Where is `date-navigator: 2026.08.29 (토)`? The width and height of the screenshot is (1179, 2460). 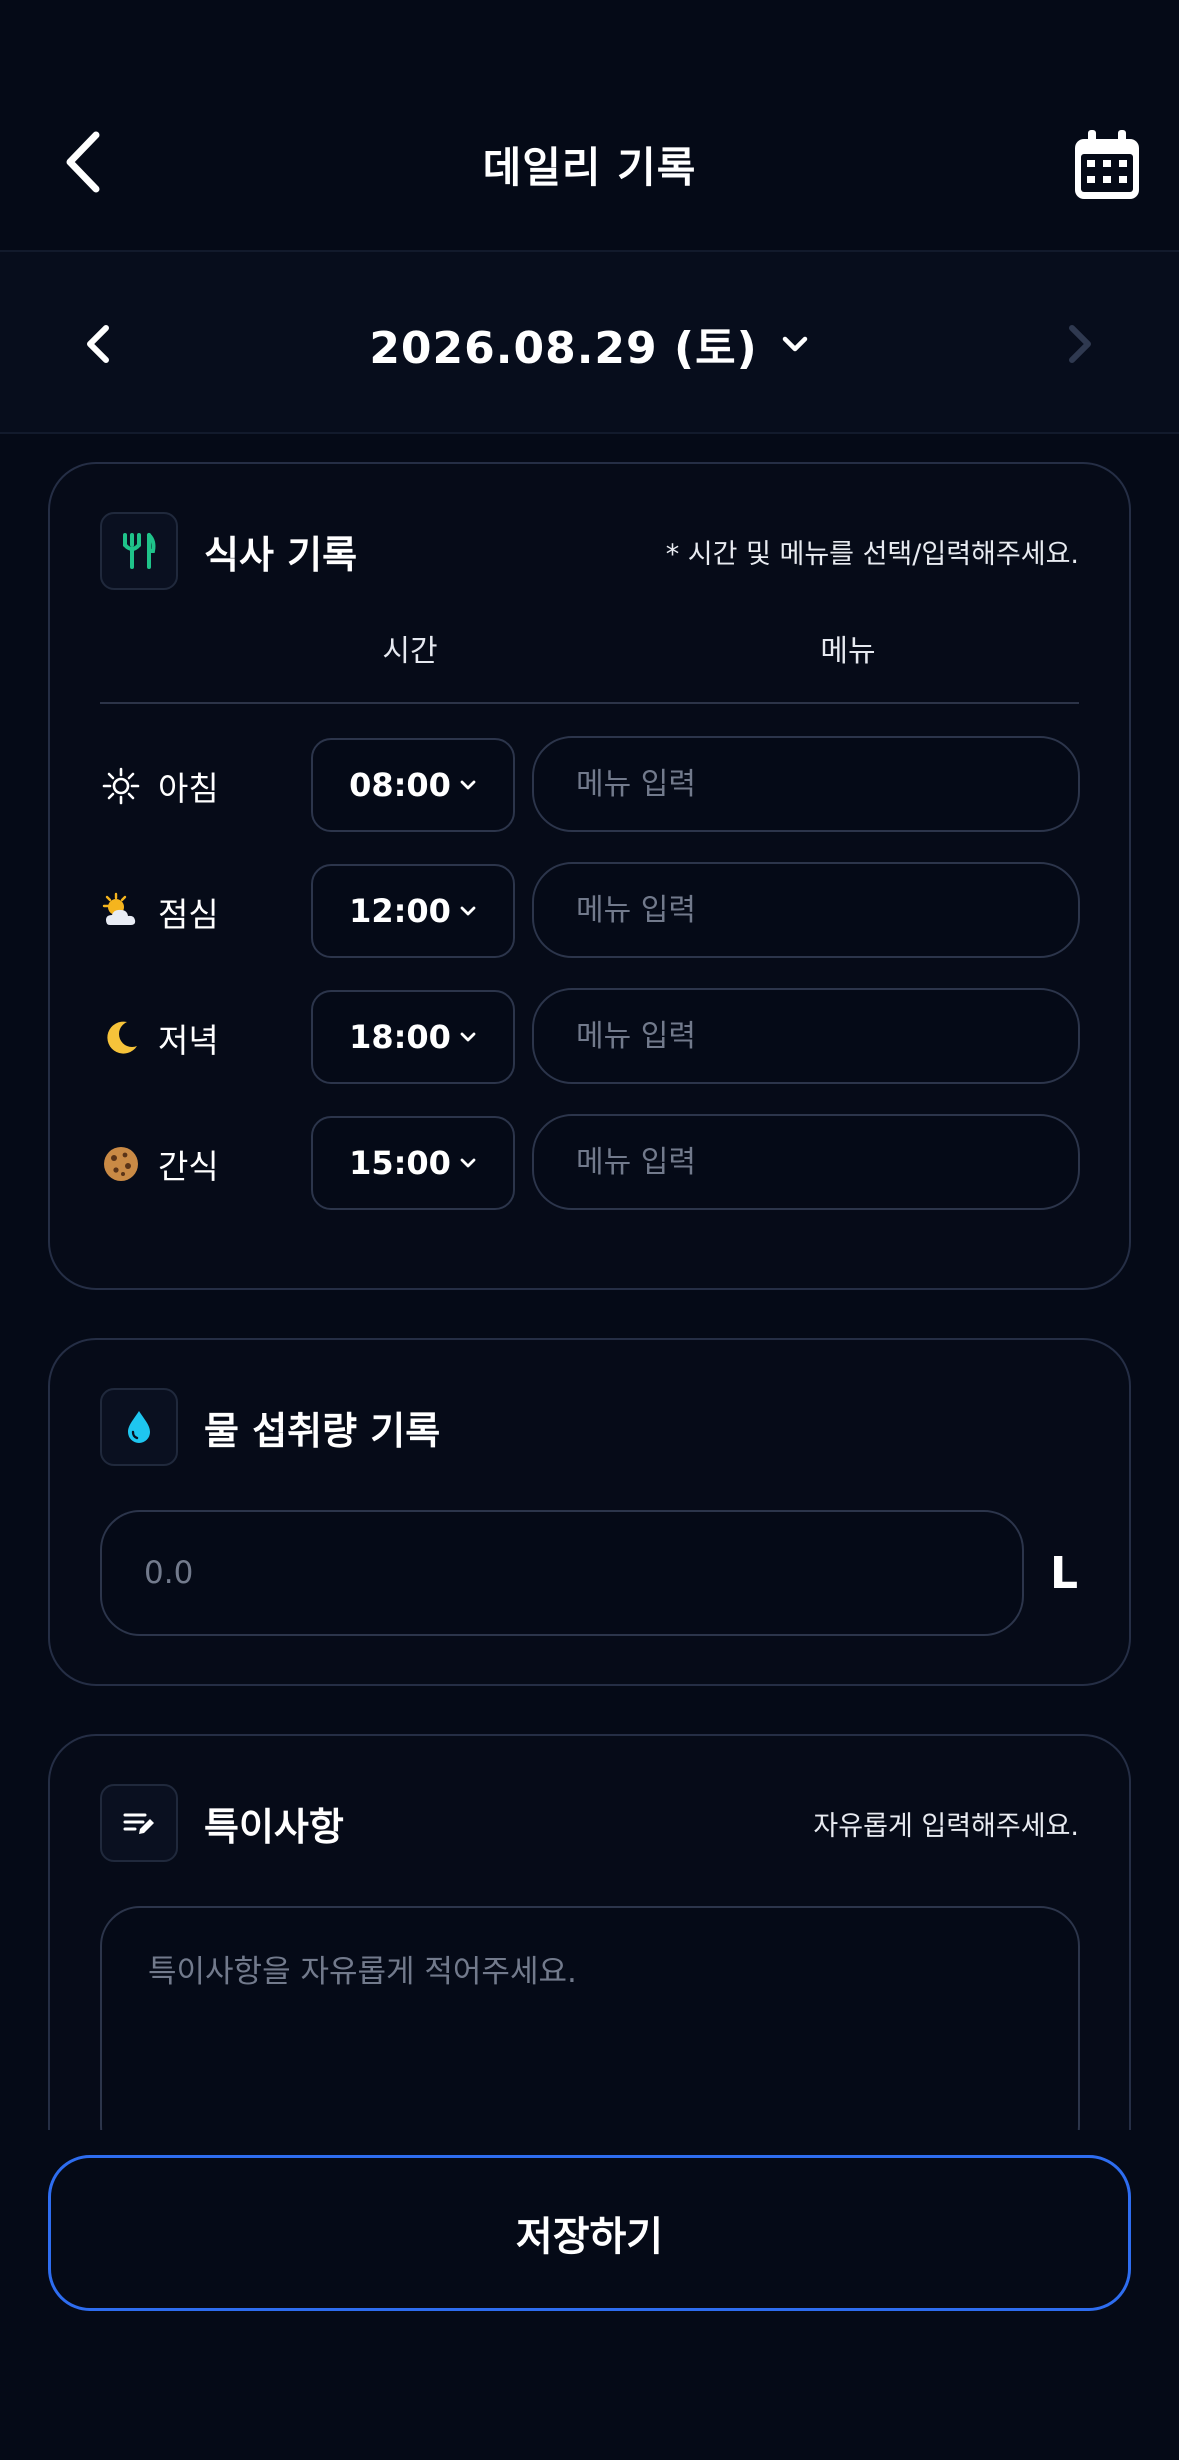 date-navigator: 2026.08.29 (토) is located at coordinates (589, 342).